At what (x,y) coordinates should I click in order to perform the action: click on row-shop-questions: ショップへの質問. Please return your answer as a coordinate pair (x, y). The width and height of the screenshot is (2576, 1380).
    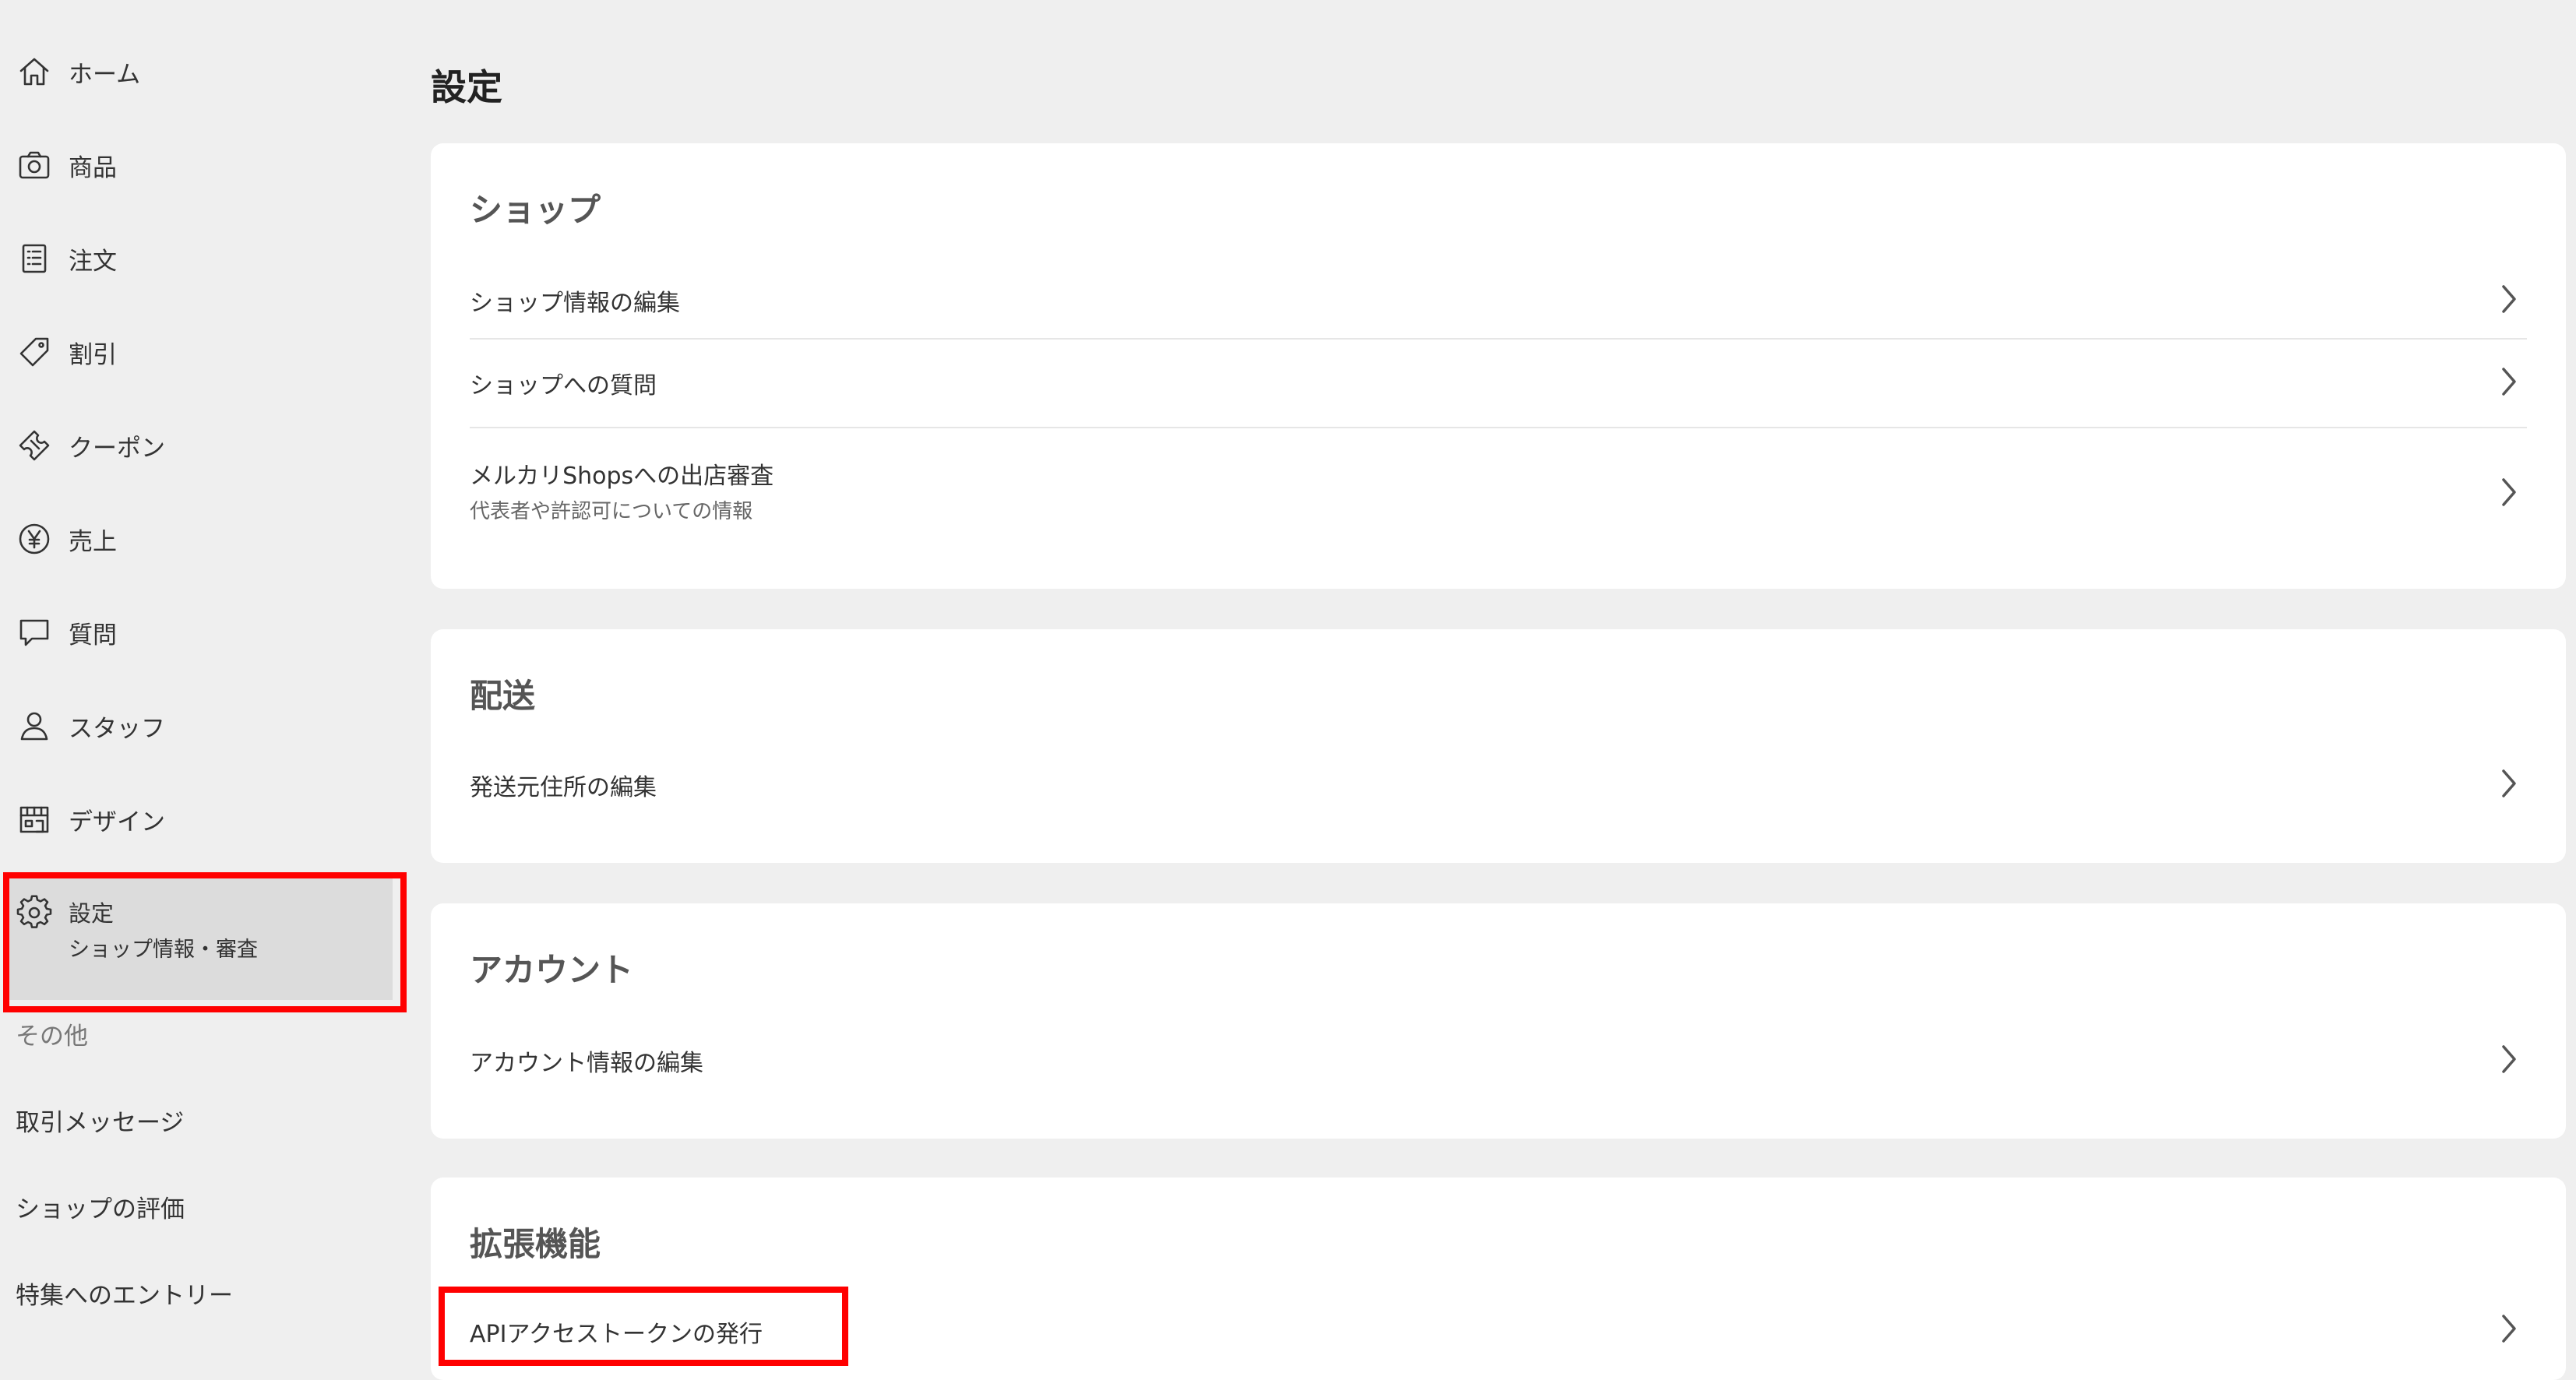
    Looking at the image, I should click on (1498, 381).